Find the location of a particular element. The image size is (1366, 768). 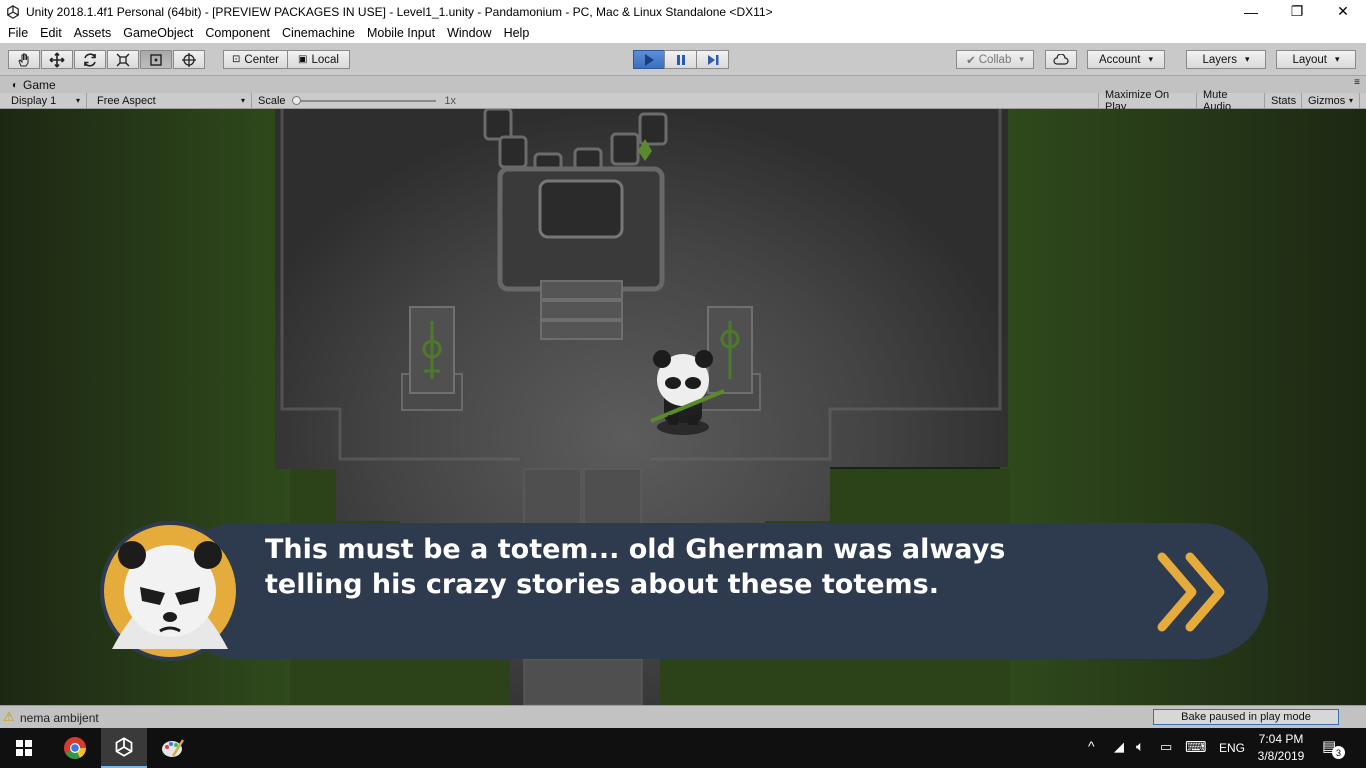

menu-edit: Edit is located at coordinates (51, 33).